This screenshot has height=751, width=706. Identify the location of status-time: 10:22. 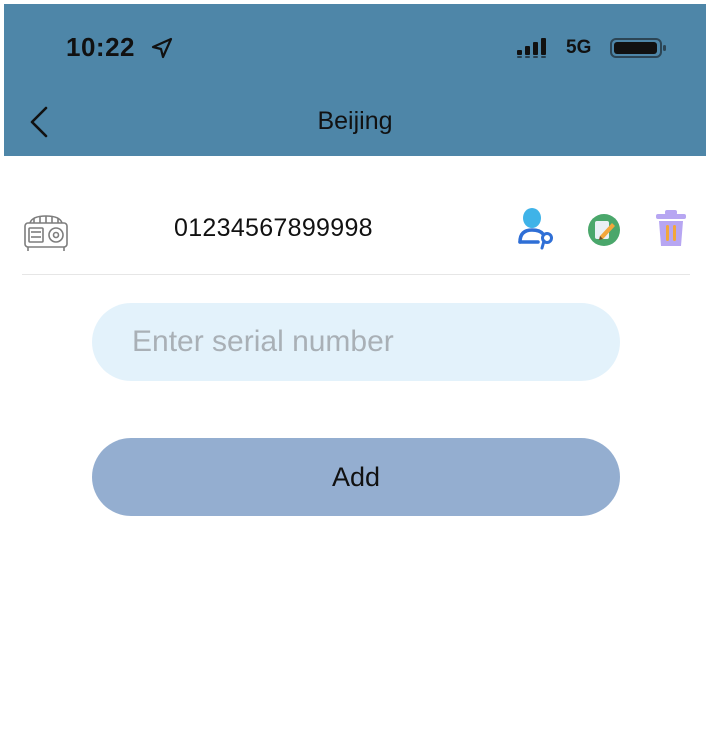
(100, 47).